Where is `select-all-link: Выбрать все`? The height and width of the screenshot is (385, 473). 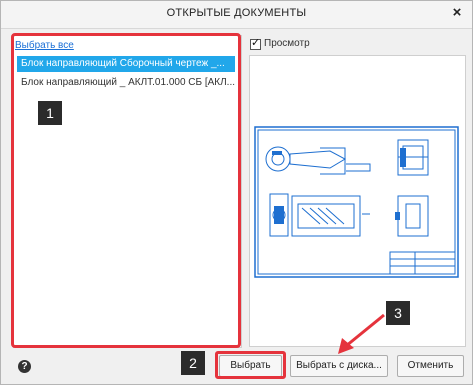
select-all-link: Выбрать все is located at coordinates (44, 45).